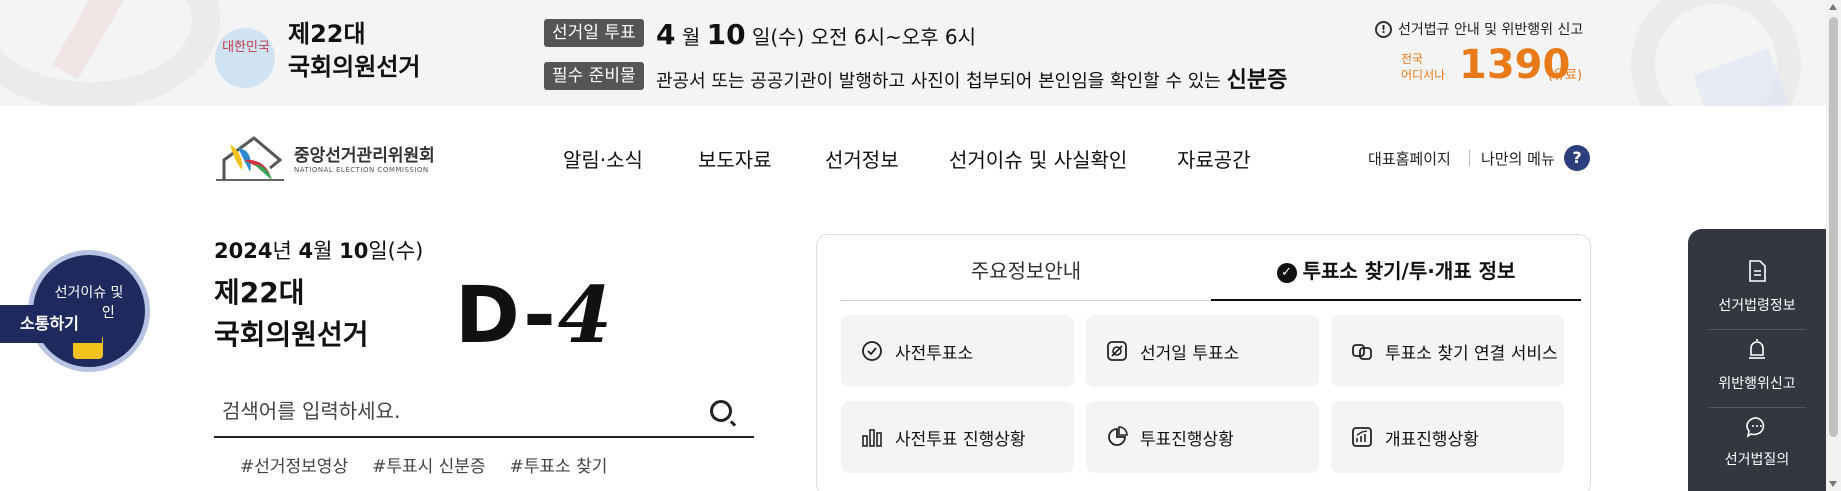 This screenshot has height=491, width=1841. I want to click on check-circle-icon, so click(872, 351).